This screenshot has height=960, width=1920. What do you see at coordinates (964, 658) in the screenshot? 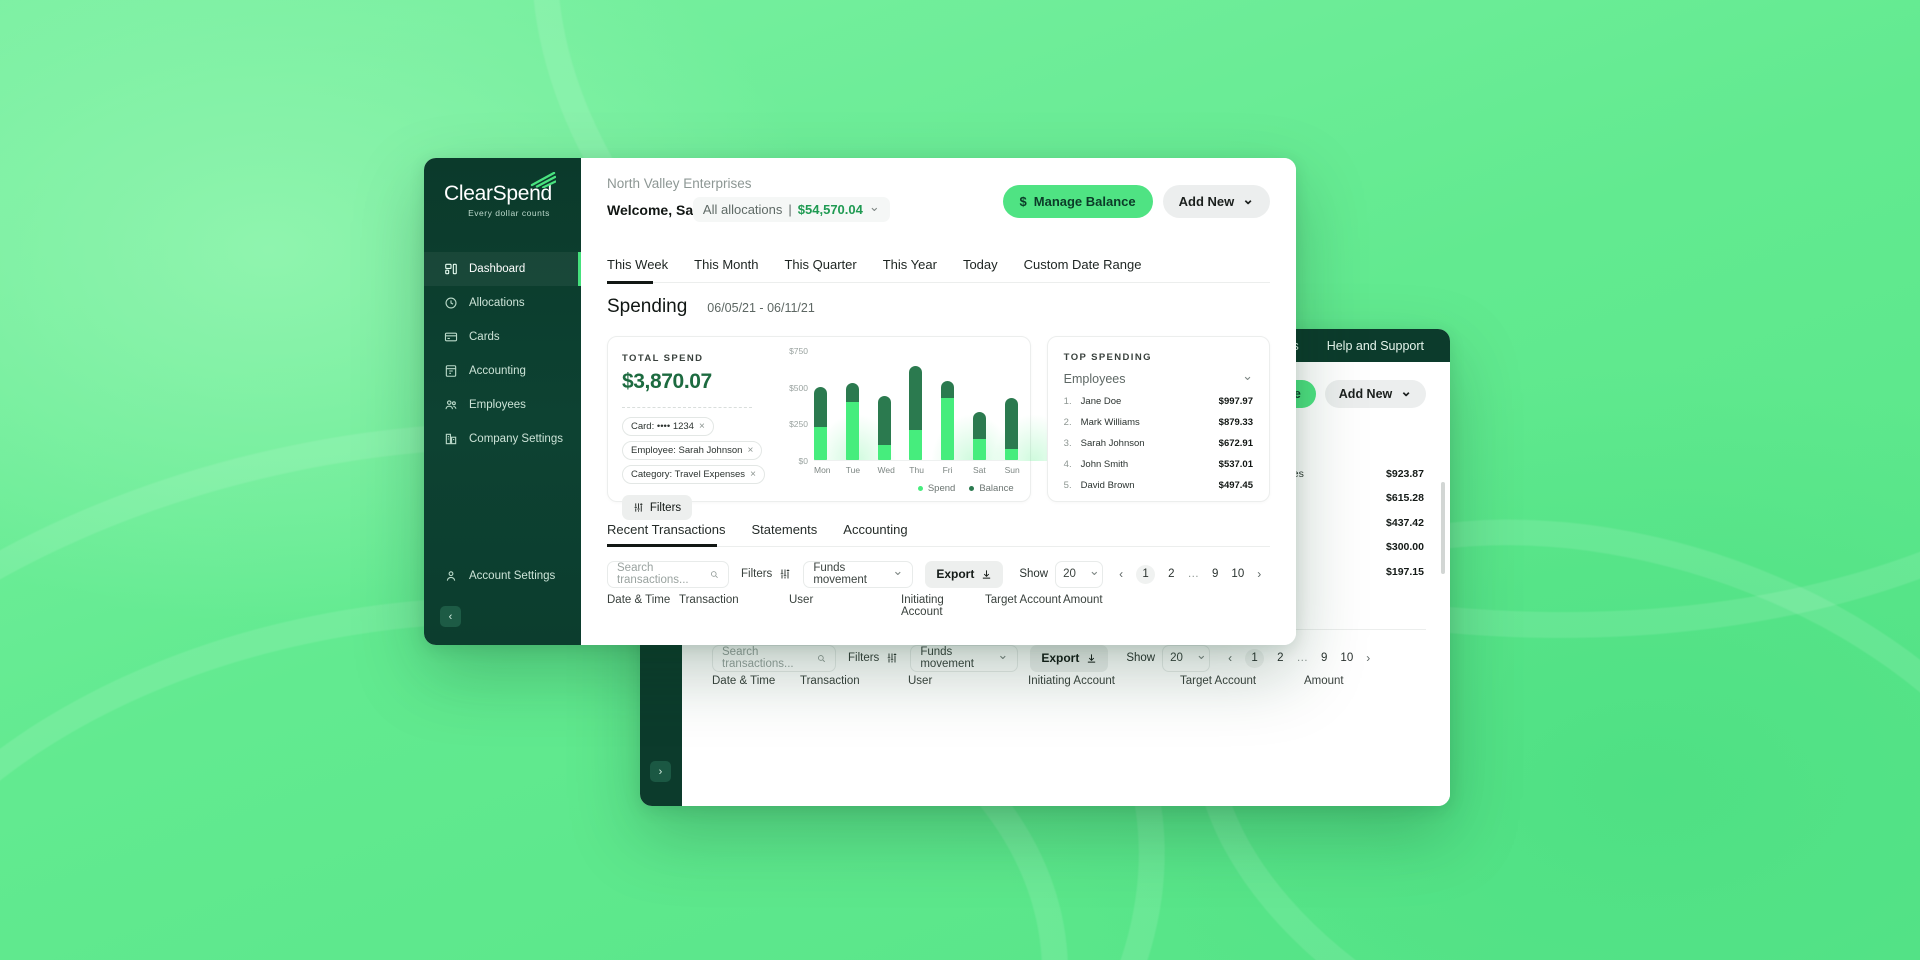
I see `back-funds-movement-select: Funds movement ⌄` at bounding box center [964, 658].